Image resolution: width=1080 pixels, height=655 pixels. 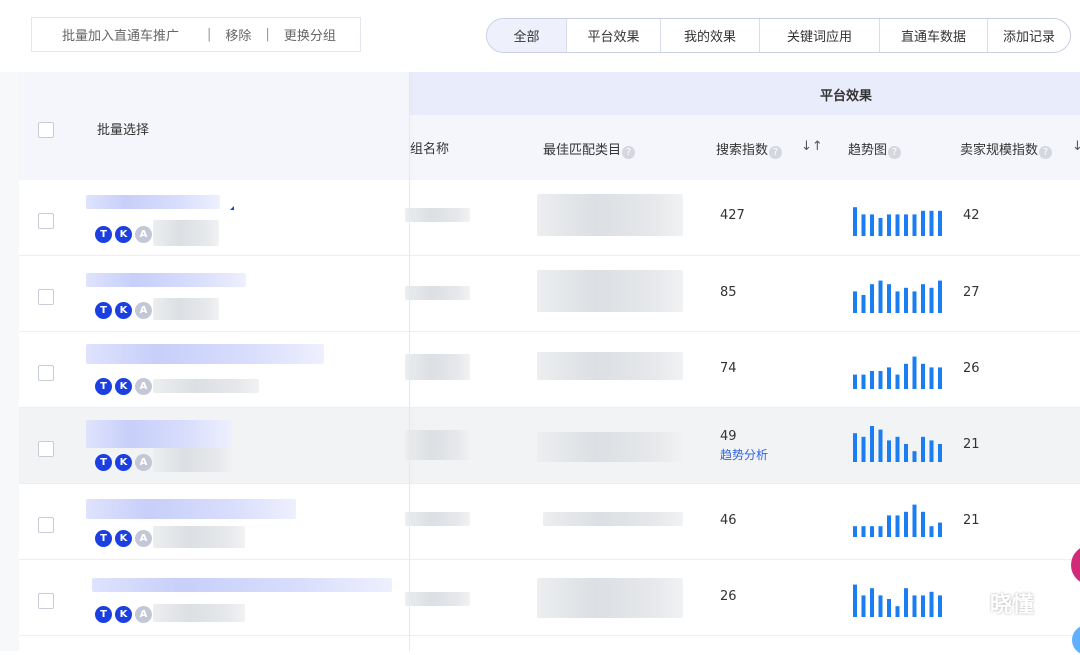 What do you see at coordinates (549, 522) in the screenshot?
I see `table-row: T K A 46 21` at bounding box center [549, 522].